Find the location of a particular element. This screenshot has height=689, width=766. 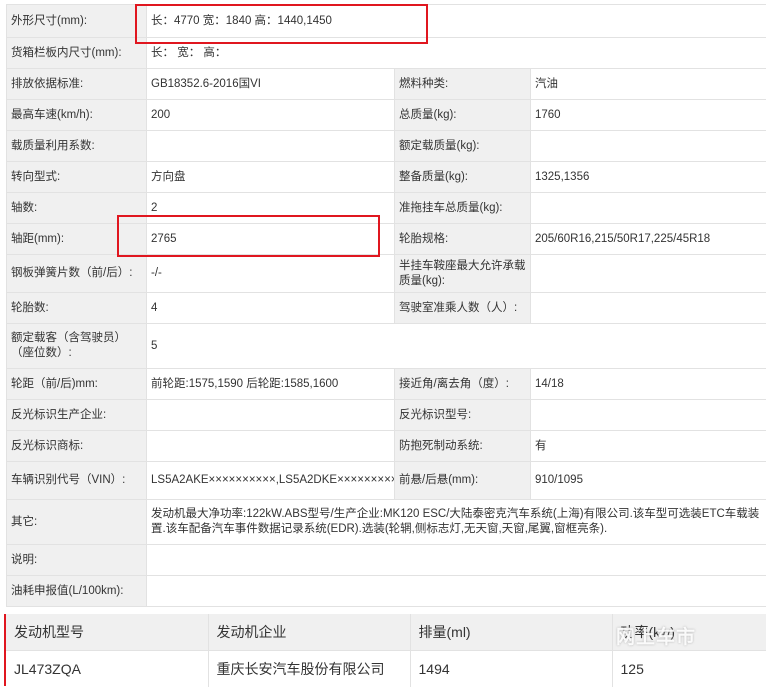

spec-value: -/- is located at coordinates (270, 273).